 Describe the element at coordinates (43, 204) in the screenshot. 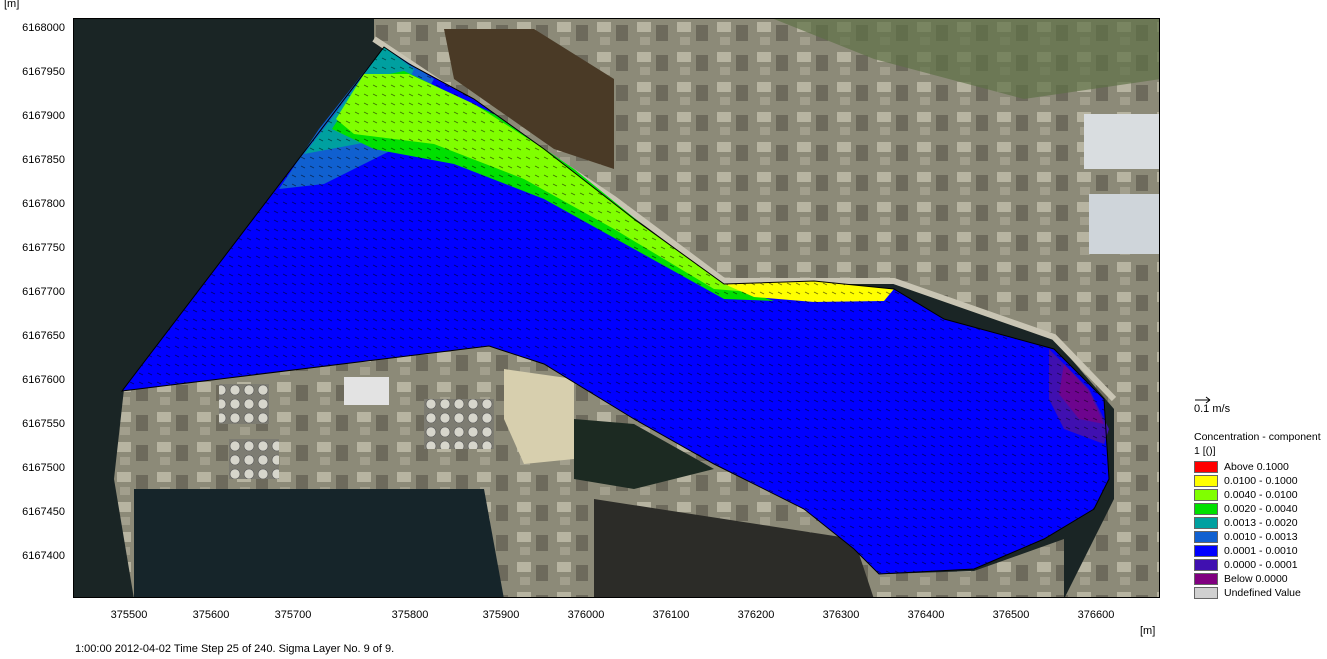

I see `y-tick-label: 6167800` at that location.